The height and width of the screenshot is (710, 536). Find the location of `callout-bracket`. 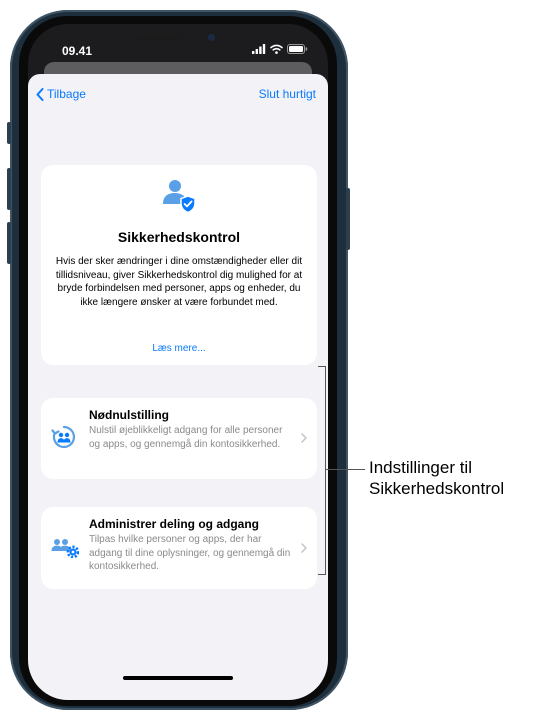

callout-bracket is located at coordinates (322, 470).